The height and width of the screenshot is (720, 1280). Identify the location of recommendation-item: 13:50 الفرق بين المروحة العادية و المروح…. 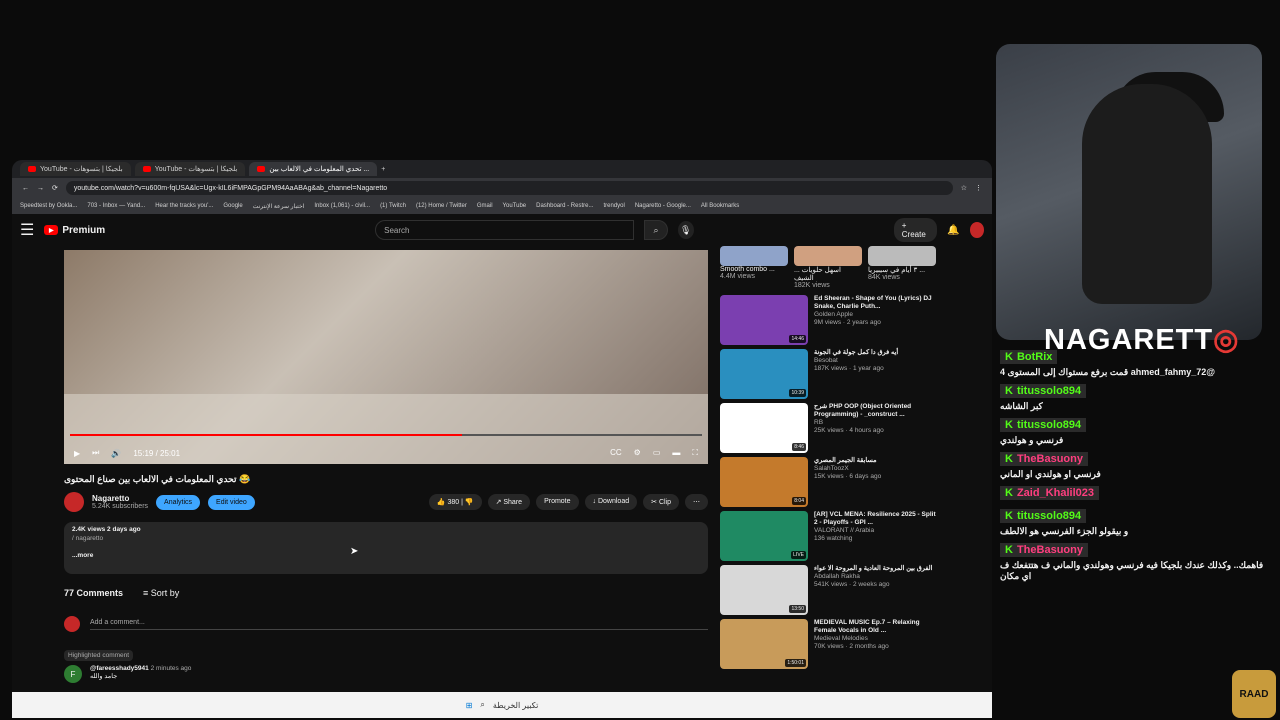
(829, 590).